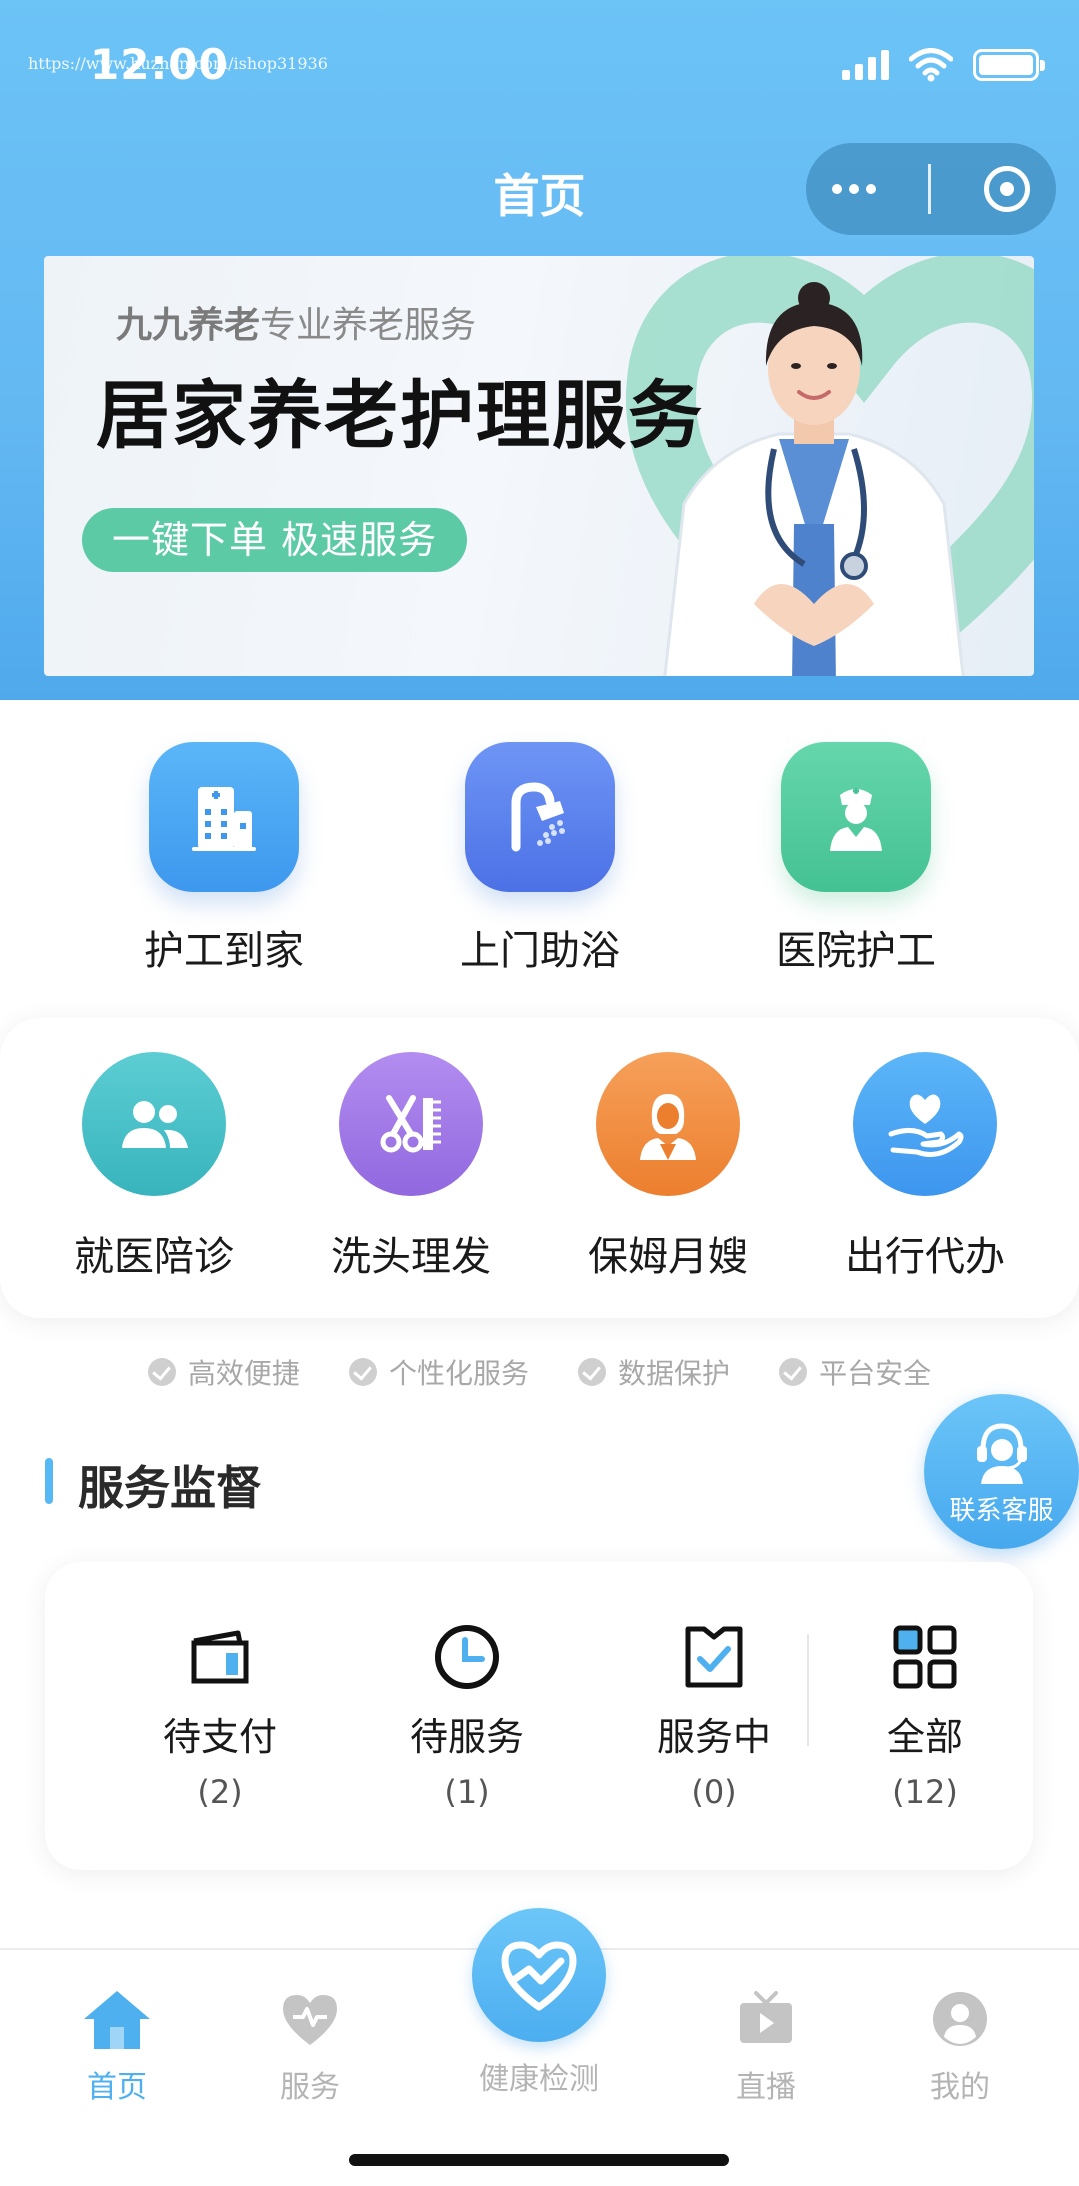  What do you see at coordinates (539, 65) in the screenshot?
I see `status-bar: https://www.huzhan.com/ishop31936 12:00` at bounding box center [539, 65].